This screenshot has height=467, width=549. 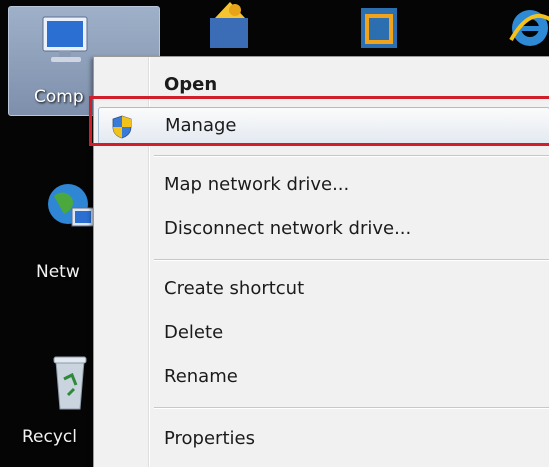 What do you see at coordinates (194, 332) in the screenshot?
I see `menu-item-label: Delete` at bounding box center [194, 332].